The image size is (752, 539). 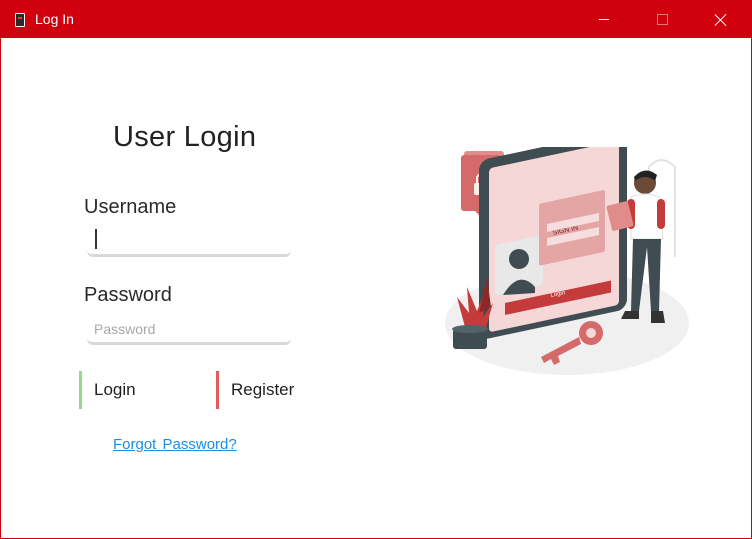 I want to click on minimize-icon, so click(x=604, y=19).